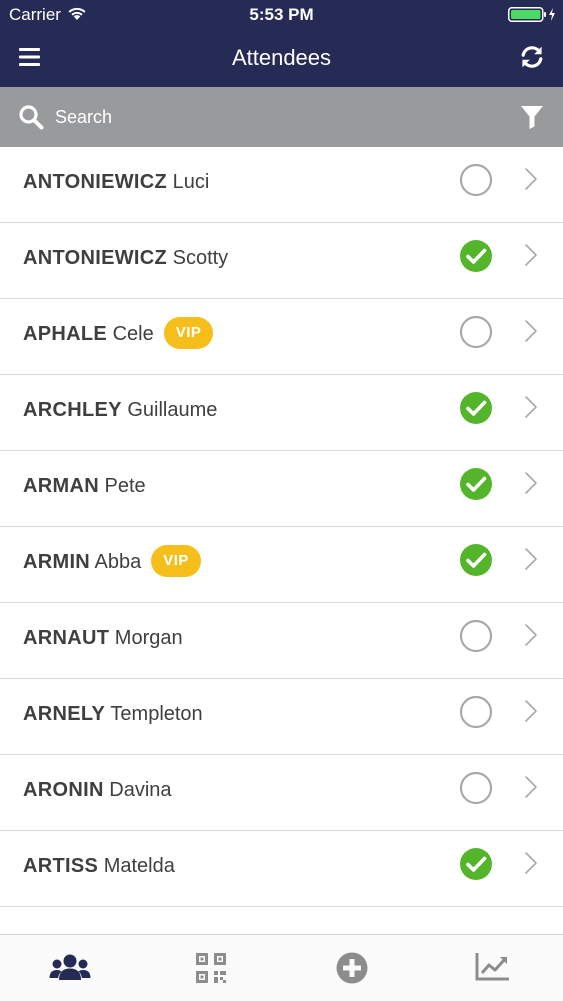  Describe the element at coordinates (281, 717) in the screenshot. I see `attendee-row: ARNELY Templeton` at that location.